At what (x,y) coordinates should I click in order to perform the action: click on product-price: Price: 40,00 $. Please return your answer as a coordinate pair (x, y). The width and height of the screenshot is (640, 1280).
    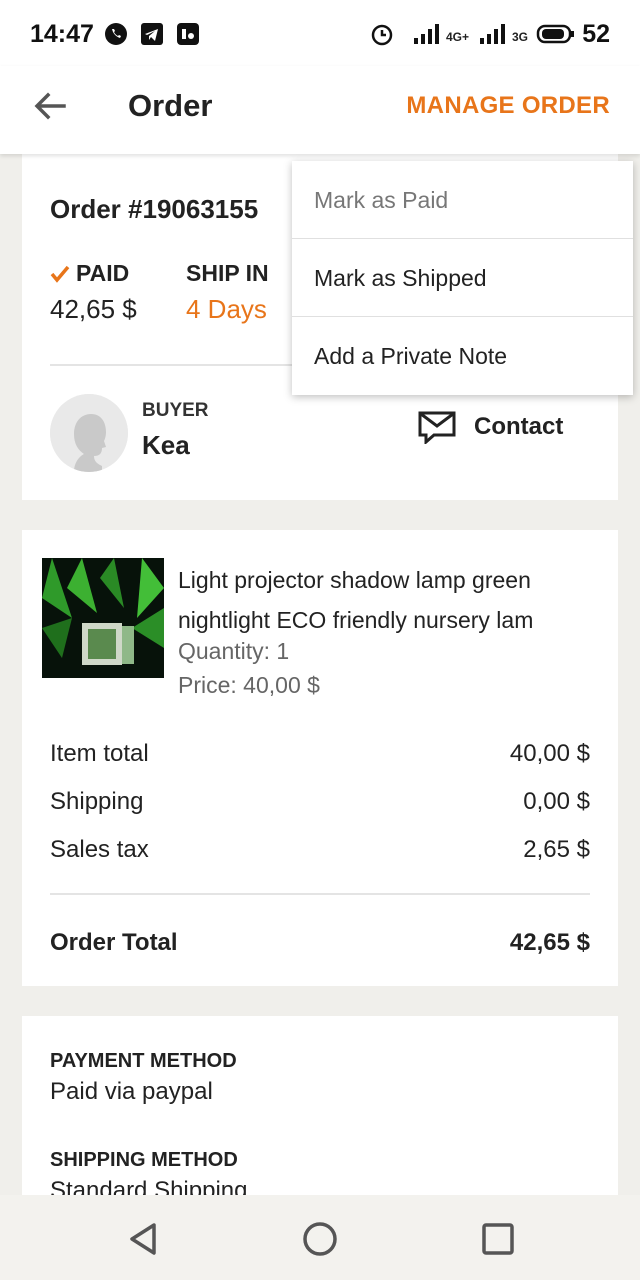
    Looking at the image, I should click on (249, 685).